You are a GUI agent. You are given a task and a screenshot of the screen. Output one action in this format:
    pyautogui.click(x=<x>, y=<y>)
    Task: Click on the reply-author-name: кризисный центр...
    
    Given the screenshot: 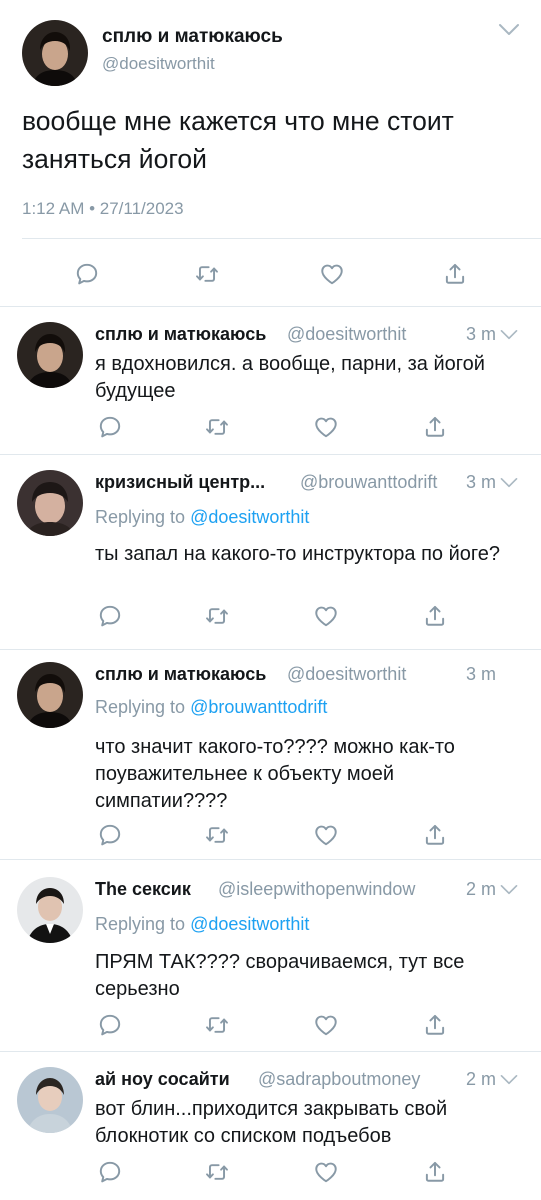 What is the action you would take?
    pyautogui.click(x=180, y=482)
    